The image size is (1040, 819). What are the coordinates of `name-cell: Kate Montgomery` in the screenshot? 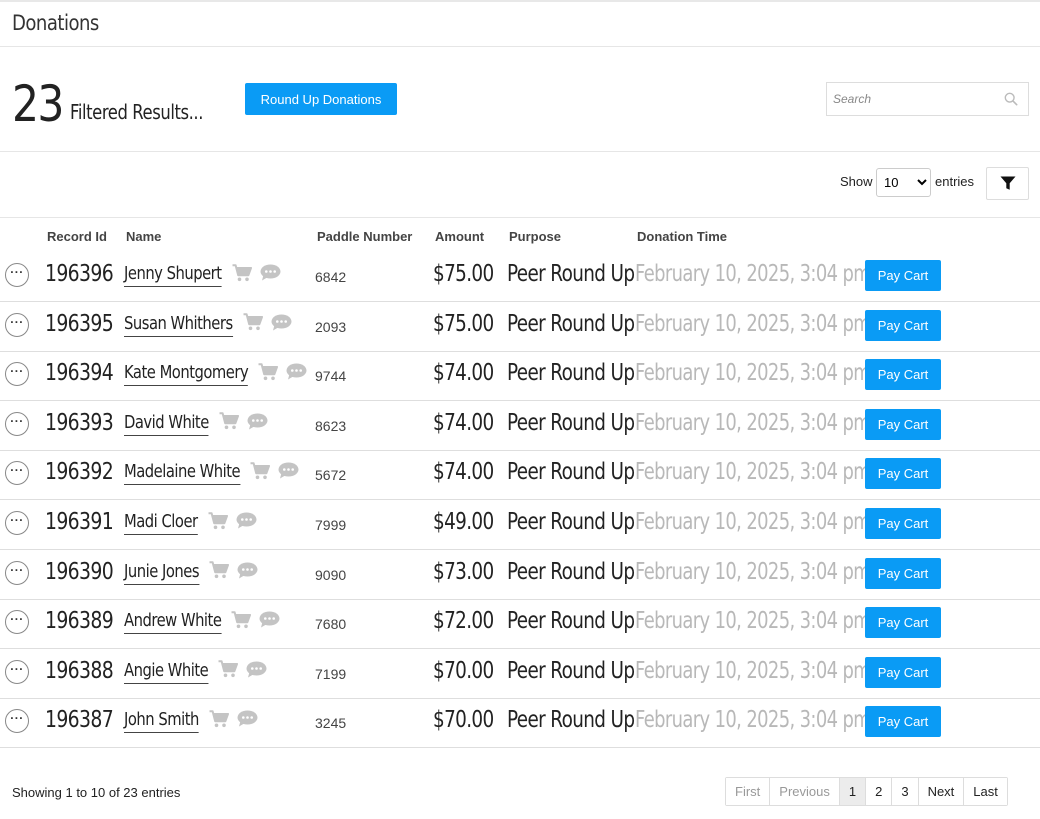 It's located at (215, 374).